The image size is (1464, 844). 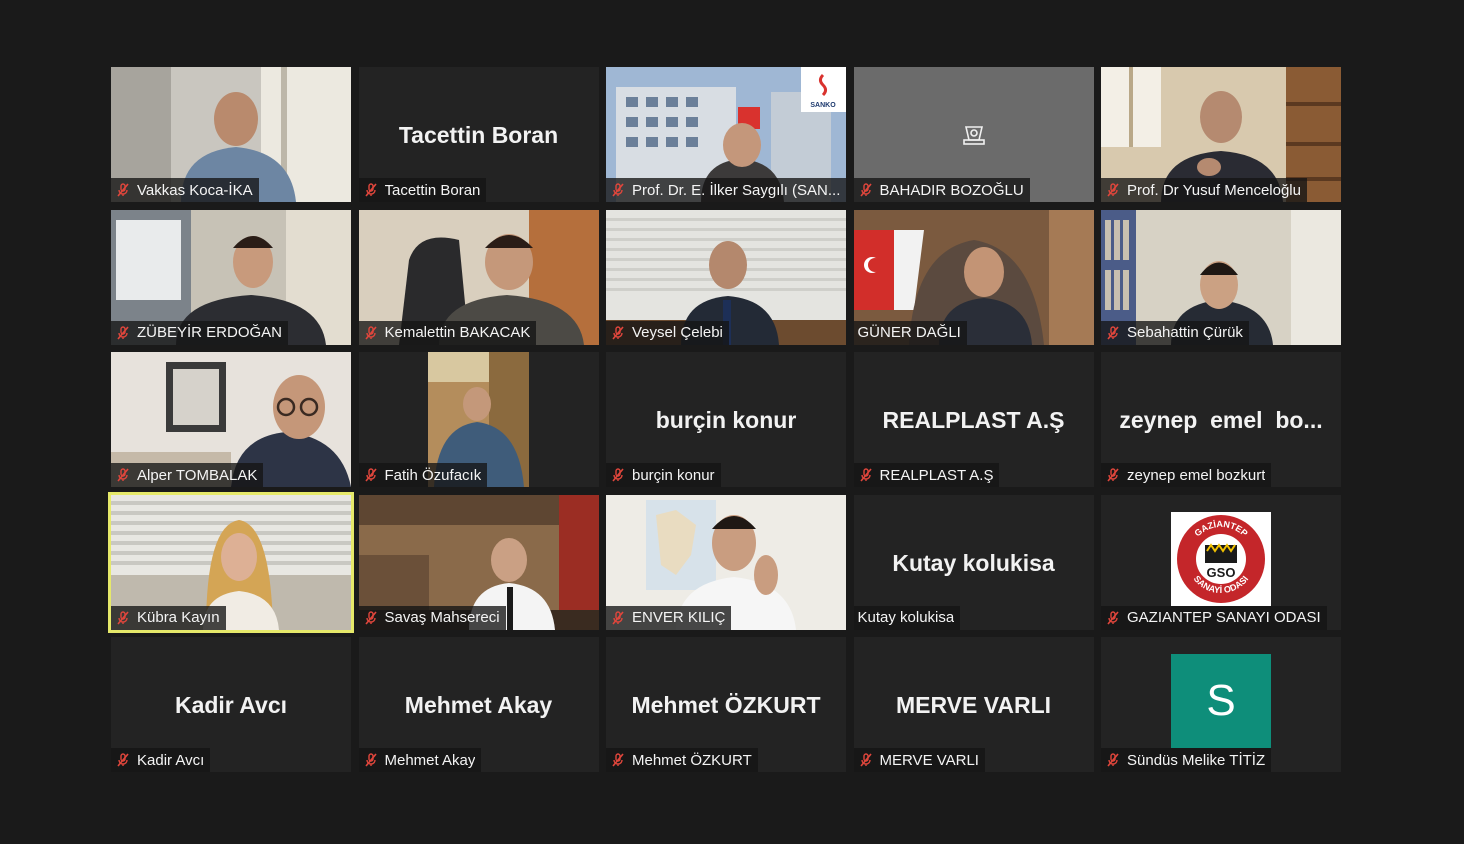 What do you see at coordinates (231, 134) in the screenshot?
I see `participant-tile: Vakkas Koca-İKA` at bounding box center [231, 134].